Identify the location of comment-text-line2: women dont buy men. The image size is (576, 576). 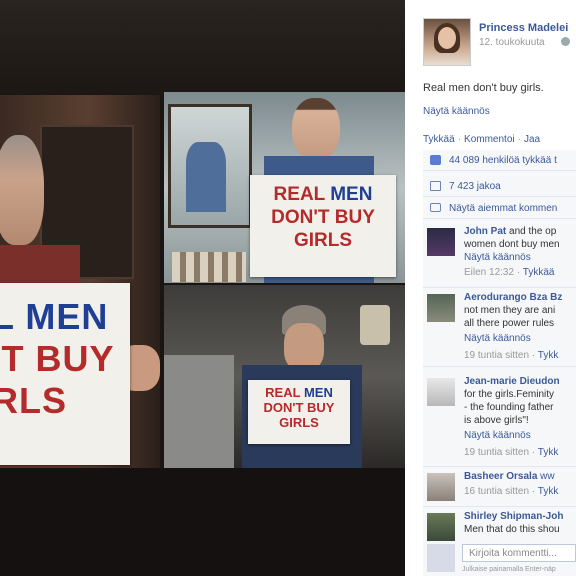
(512, 244).